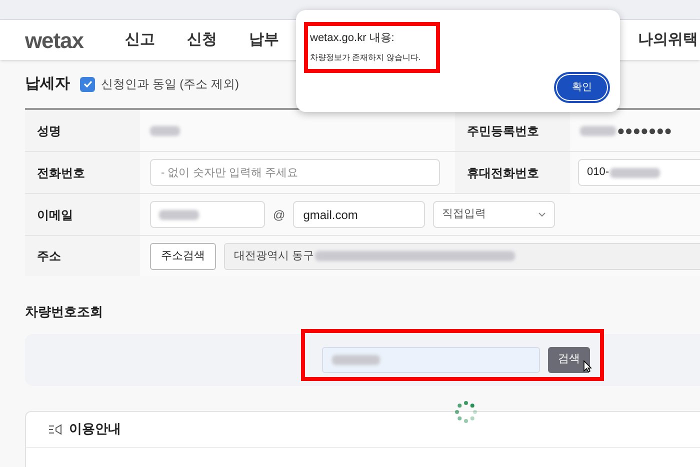 The width and height of the screenshot is (700, 467). I want to click on loading-spinner-icon, so click(466, 412).